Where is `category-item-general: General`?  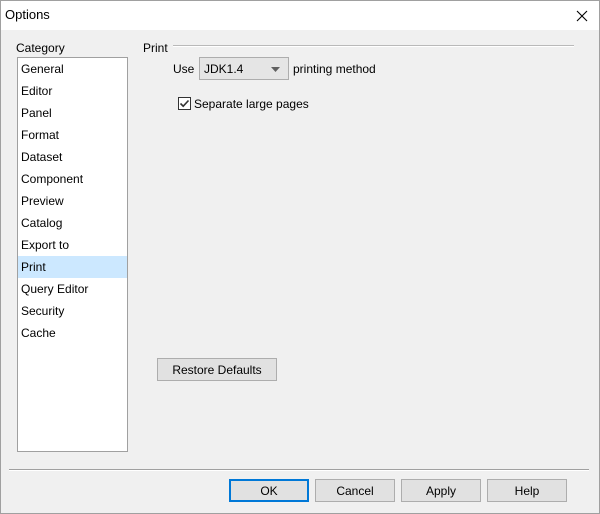 category-item-general: General is located at coordinates (72, 69).